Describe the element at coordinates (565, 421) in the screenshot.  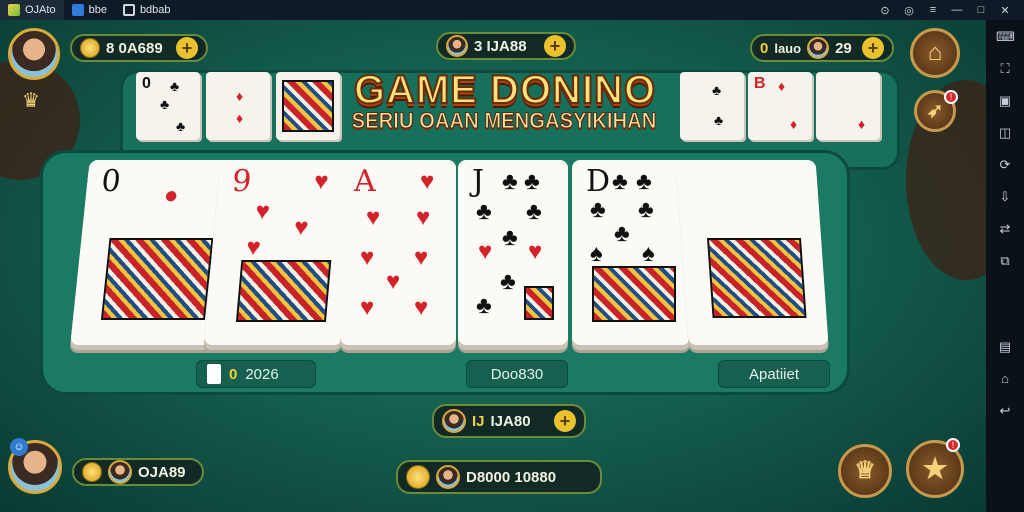
I see `add-bottom-button: +` at that location.